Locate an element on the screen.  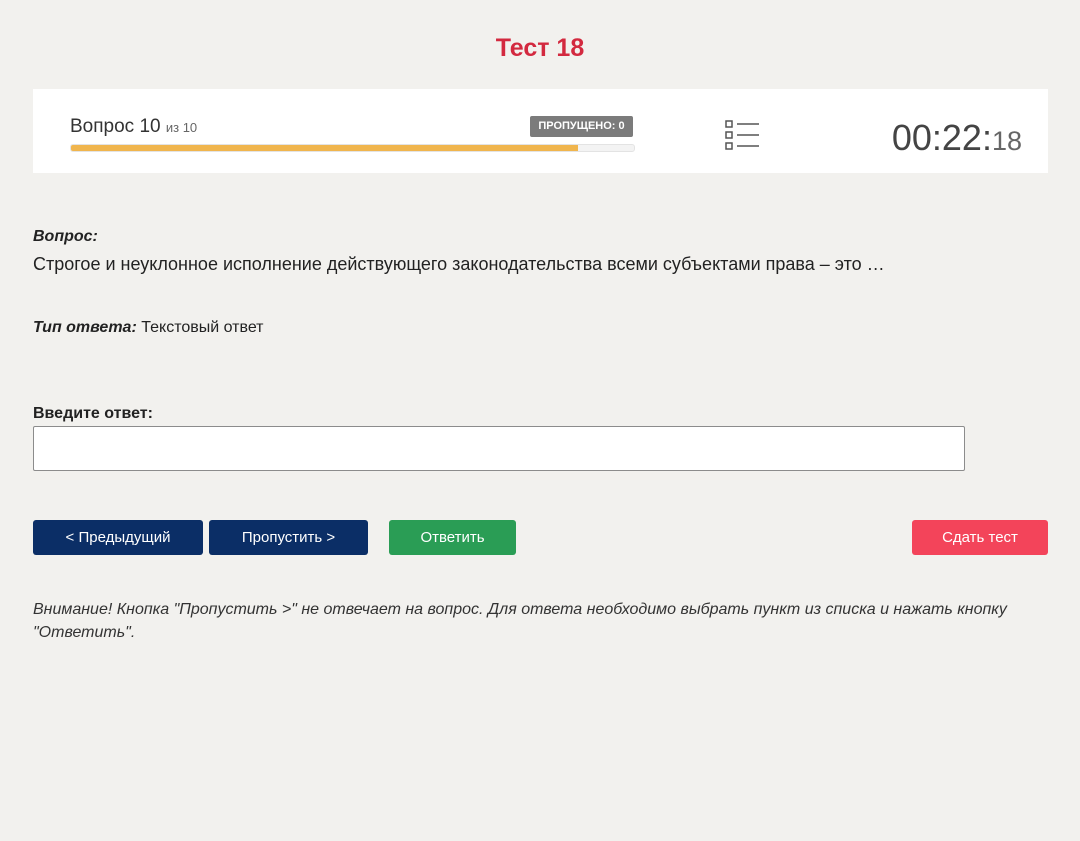
timer: 00:22:18 is located at coordinates (957, 138).